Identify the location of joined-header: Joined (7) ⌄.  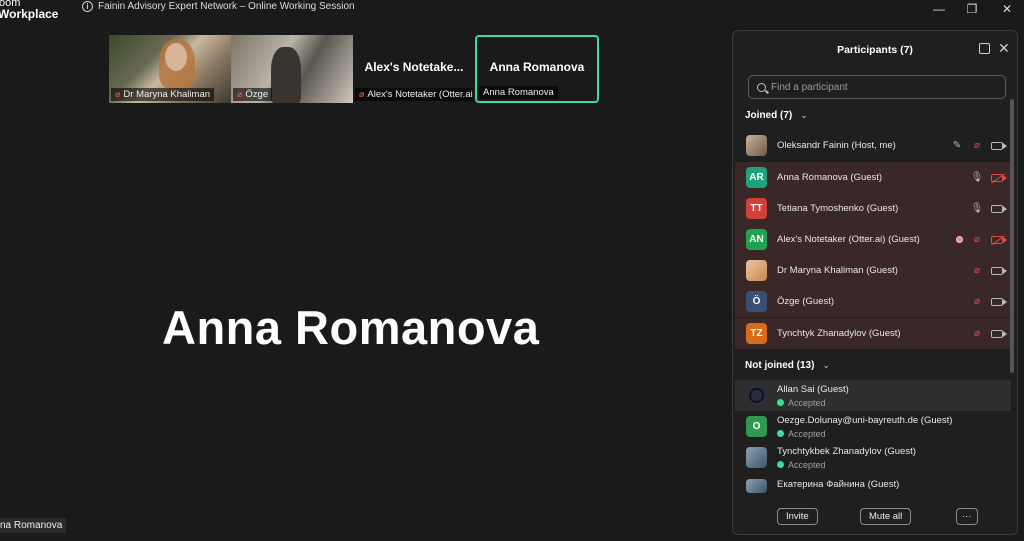
(776, 115).